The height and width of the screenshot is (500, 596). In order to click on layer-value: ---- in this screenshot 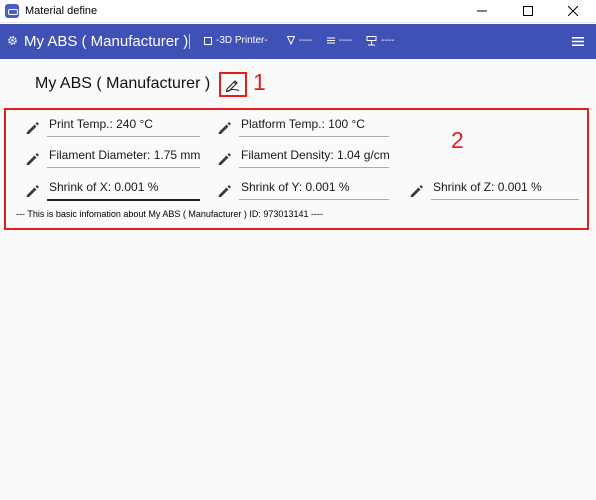, I will do `click(346, 40)`.